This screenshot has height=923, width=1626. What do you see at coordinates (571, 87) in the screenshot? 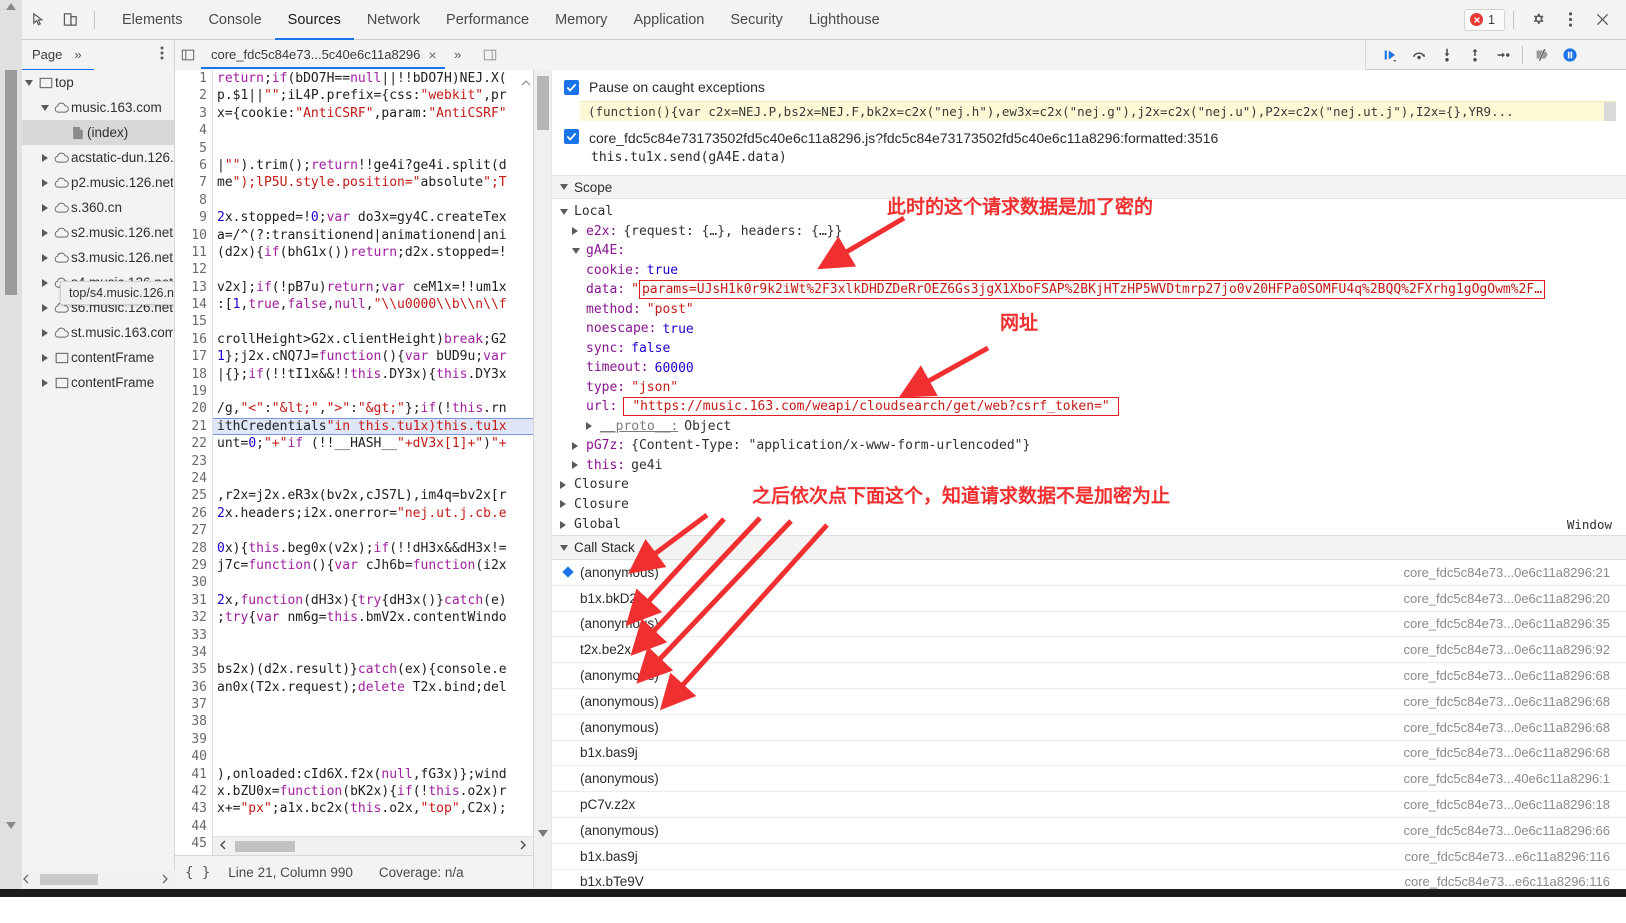
I see `pause-on-caught-exceptions-checkbox` at bounding box center [571, 87].